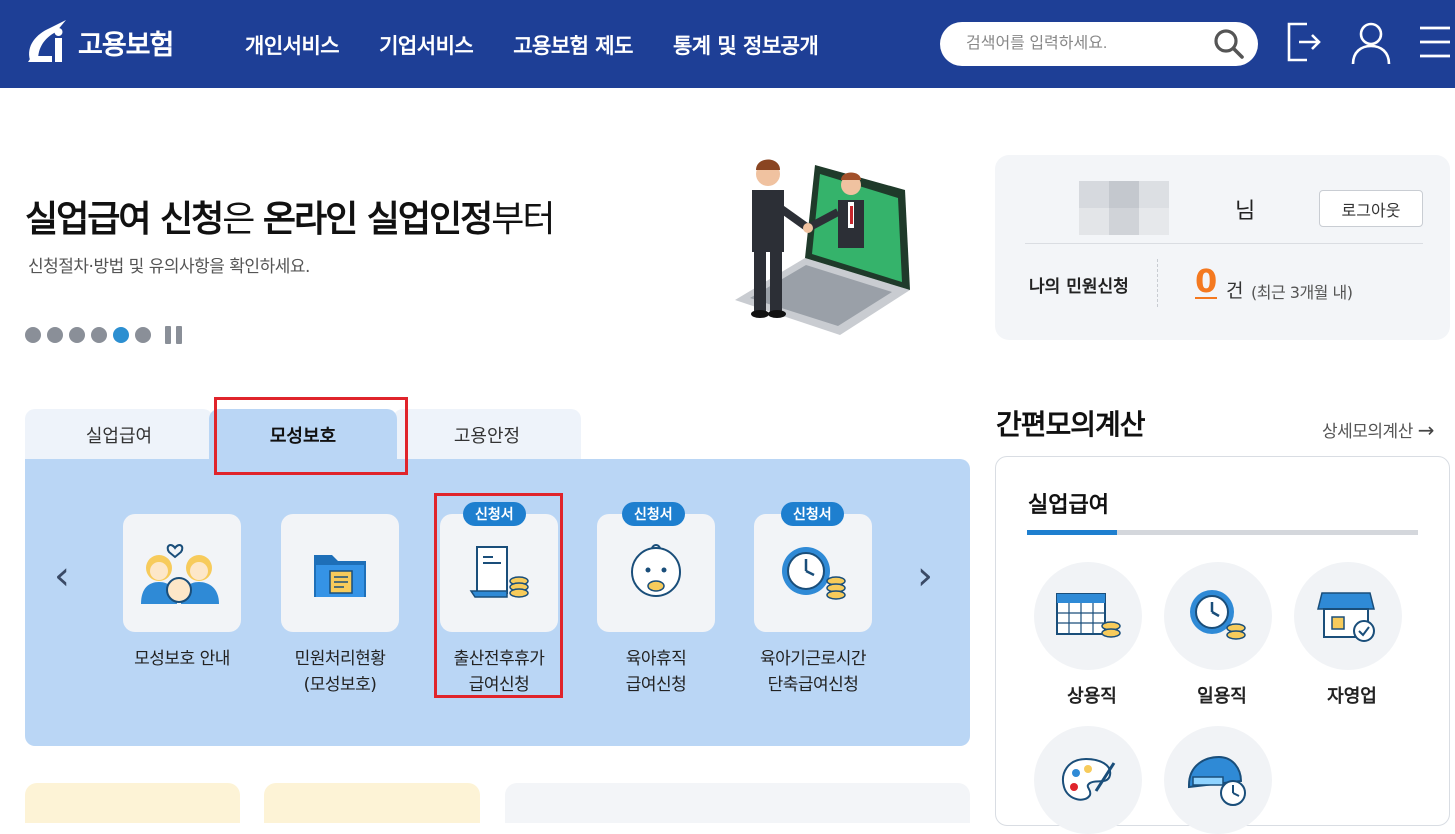 This screenshot has height=834, width=1455. Describe the element at coordinates (498, 595) in the screenshot. I see `card-highlight-box` at that location.